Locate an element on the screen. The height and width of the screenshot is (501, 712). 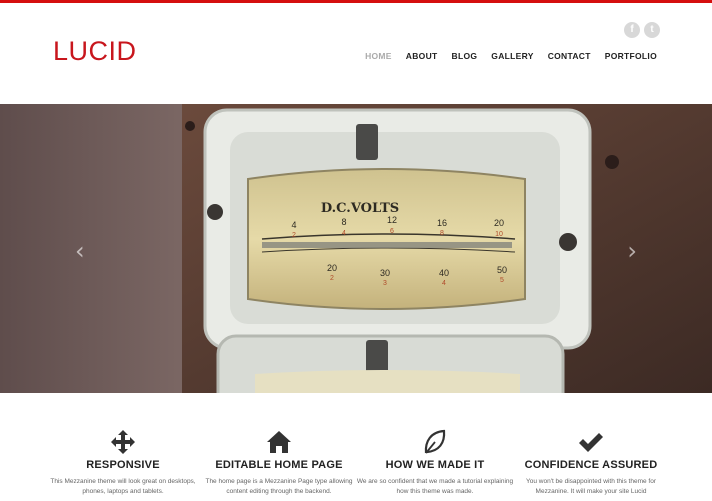
nav-about: ABOUT is located at coordinates (422, 56).